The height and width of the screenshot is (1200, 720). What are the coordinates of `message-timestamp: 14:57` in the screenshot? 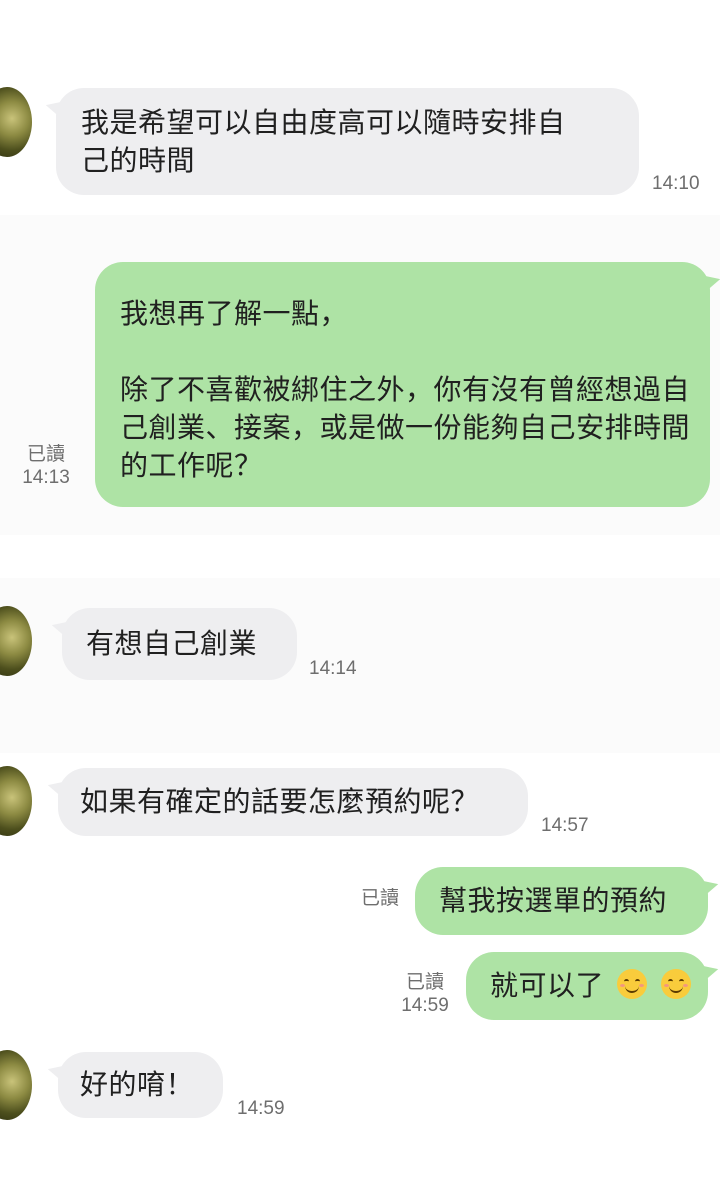 It's located at (565, 825).